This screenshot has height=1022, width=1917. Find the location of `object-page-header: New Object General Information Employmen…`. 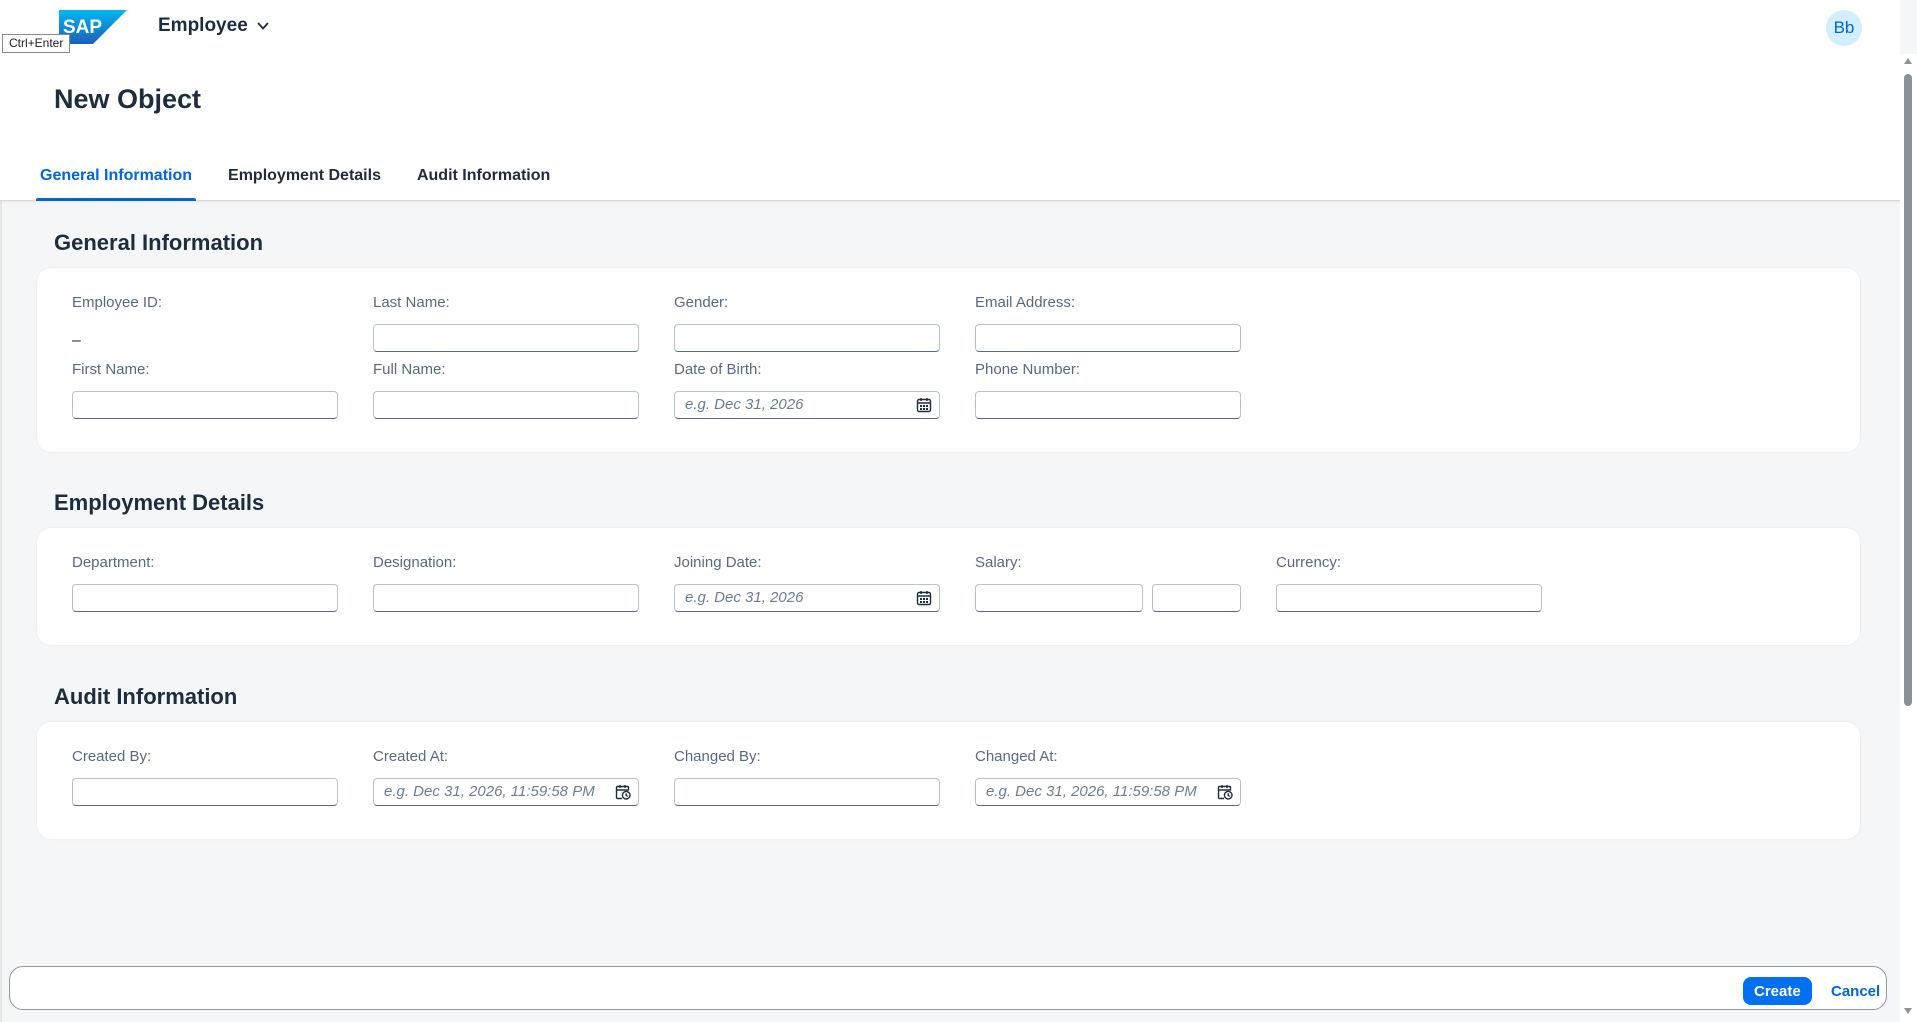

object-page-header: New Object General Information Employmen… is located at coordinates (950, 127).